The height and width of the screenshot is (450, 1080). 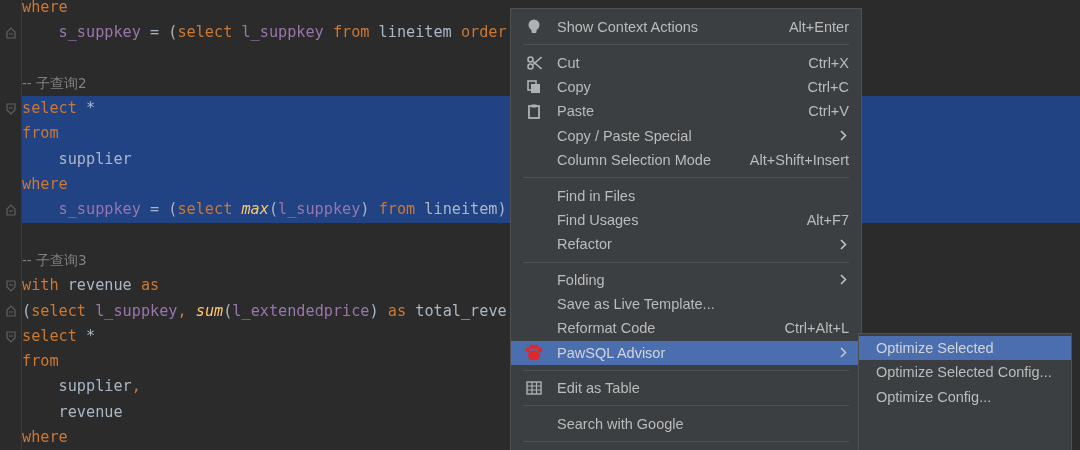 What do you see at coordinates (95, 158) in the screenshot?
I see `code-line: supplier` at bounding box center [95, 158].